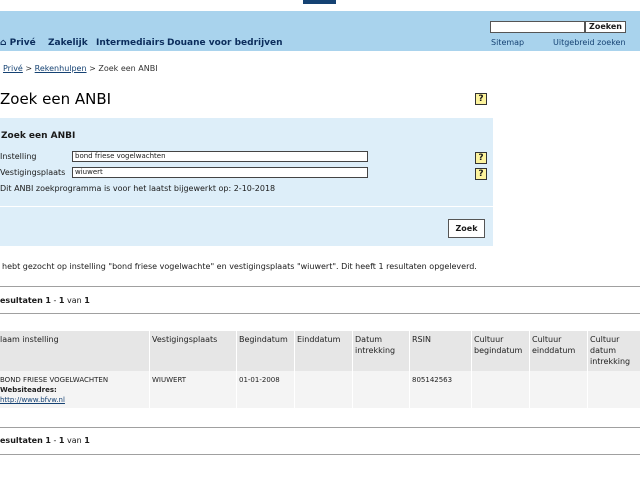 Image resolution: width=640 pixels, height=480 pixels. I want to click on vestigingsplaats-input: wiuwert, so click(220, 172).